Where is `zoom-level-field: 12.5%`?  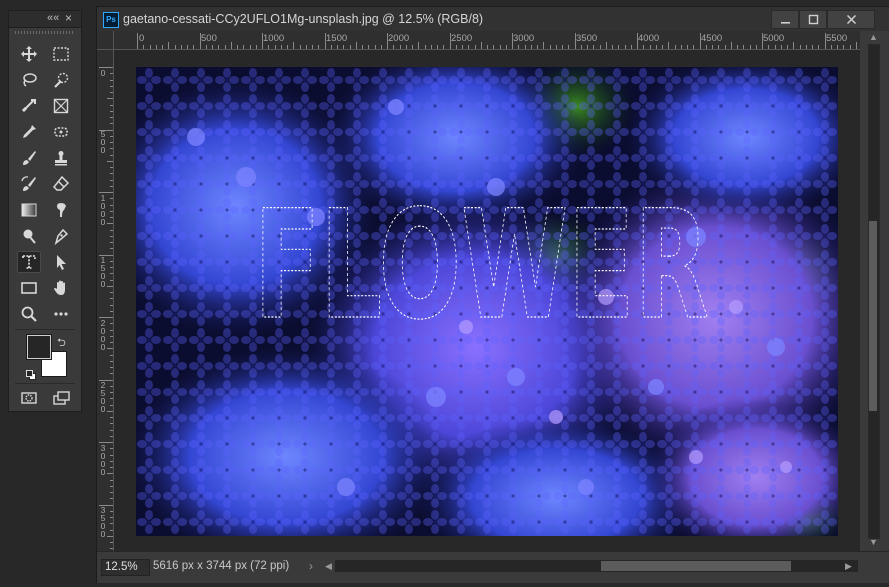
zoom-level-field: 12.5% is located at coordinates (125, 567).